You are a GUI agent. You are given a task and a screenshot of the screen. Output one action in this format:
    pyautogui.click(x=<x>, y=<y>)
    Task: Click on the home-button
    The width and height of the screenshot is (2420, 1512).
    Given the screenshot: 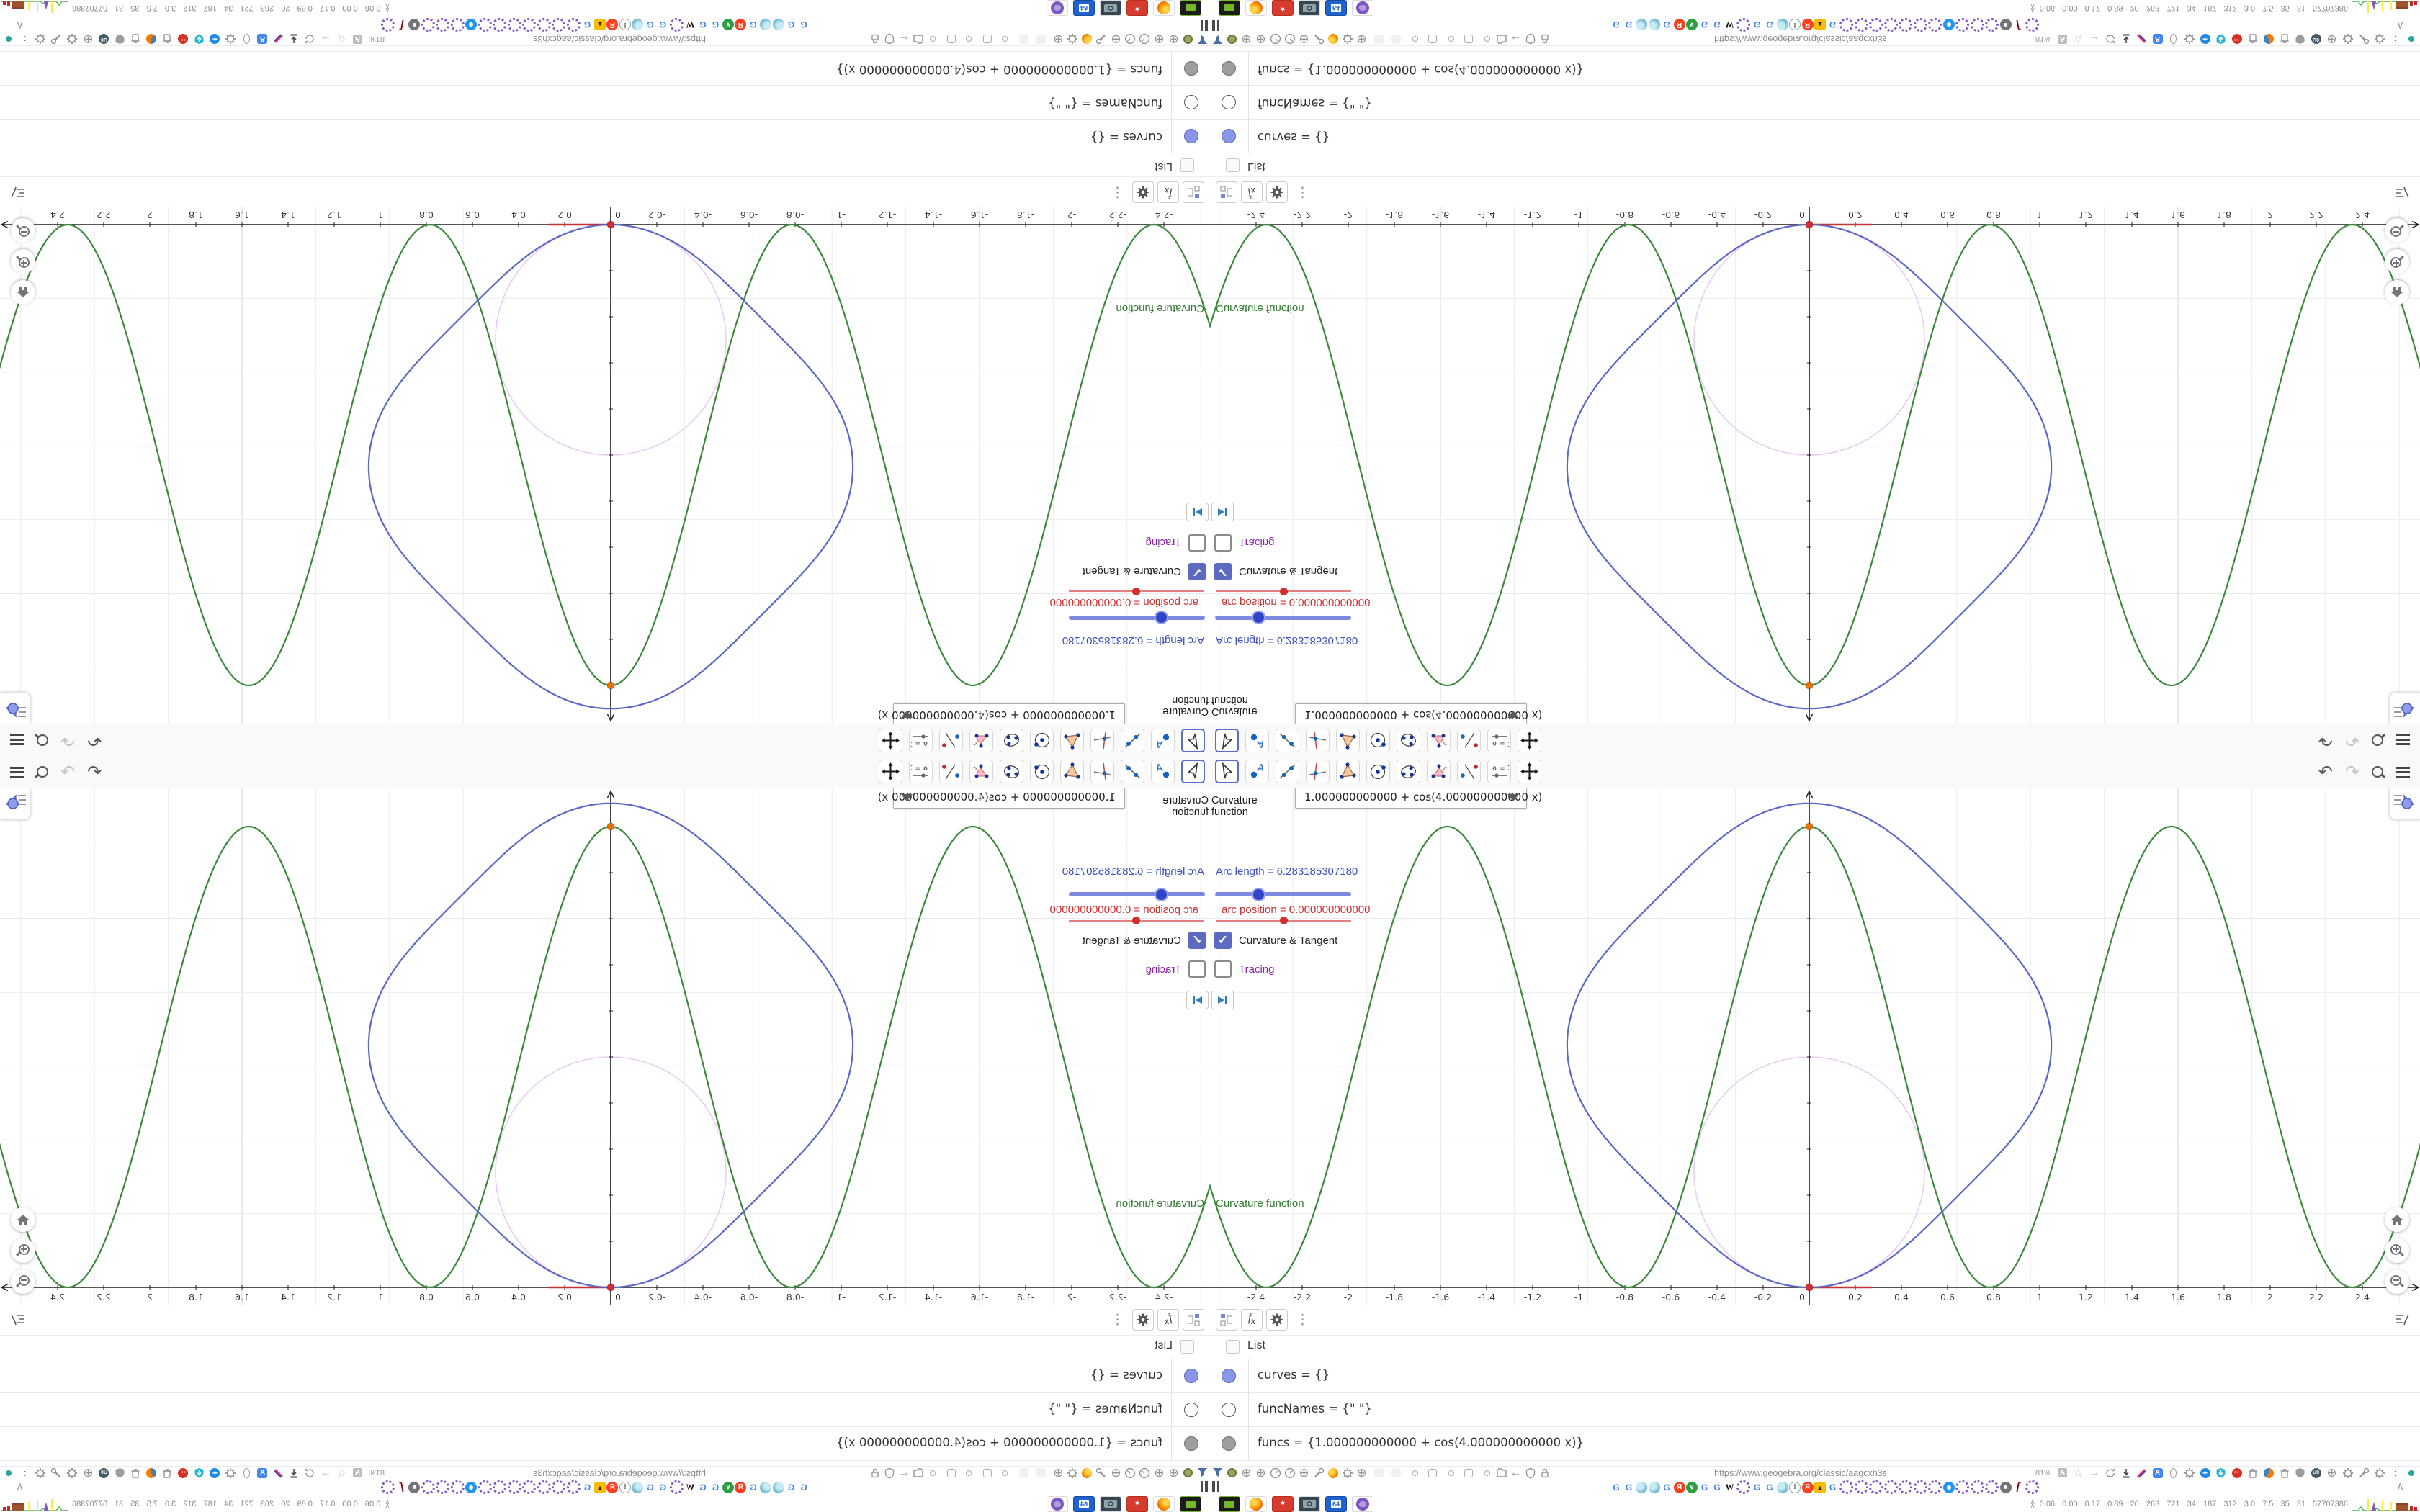 What is the action you would take?
    pyautogui.click(x=2397, y=1219)
    